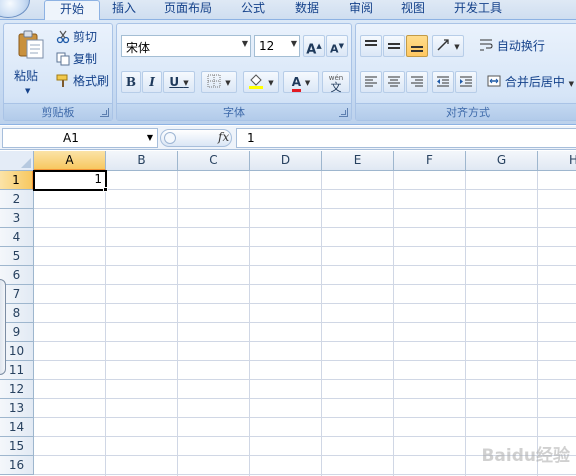 Image resolution: width=576 pixels, height=476 pixels. Describe the element at coordinates (343, 112) in the screenshot. I see `font-dialog-launcher-icon` at that location.